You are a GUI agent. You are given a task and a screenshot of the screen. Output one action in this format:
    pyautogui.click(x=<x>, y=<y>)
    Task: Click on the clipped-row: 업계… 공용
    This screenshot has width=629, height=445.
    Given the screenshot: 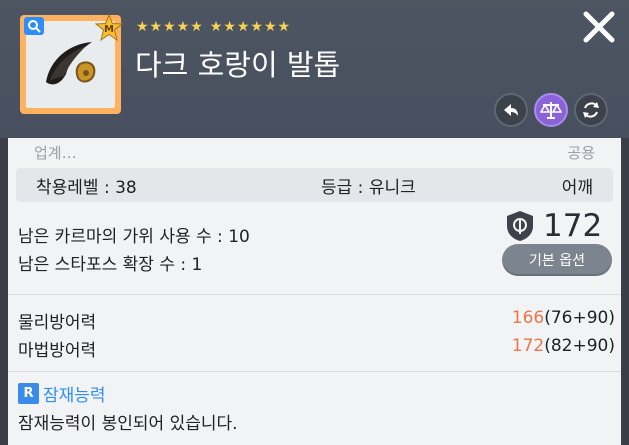 What is the action you would take?
    pyautogui.click(x=314, y=152)
    